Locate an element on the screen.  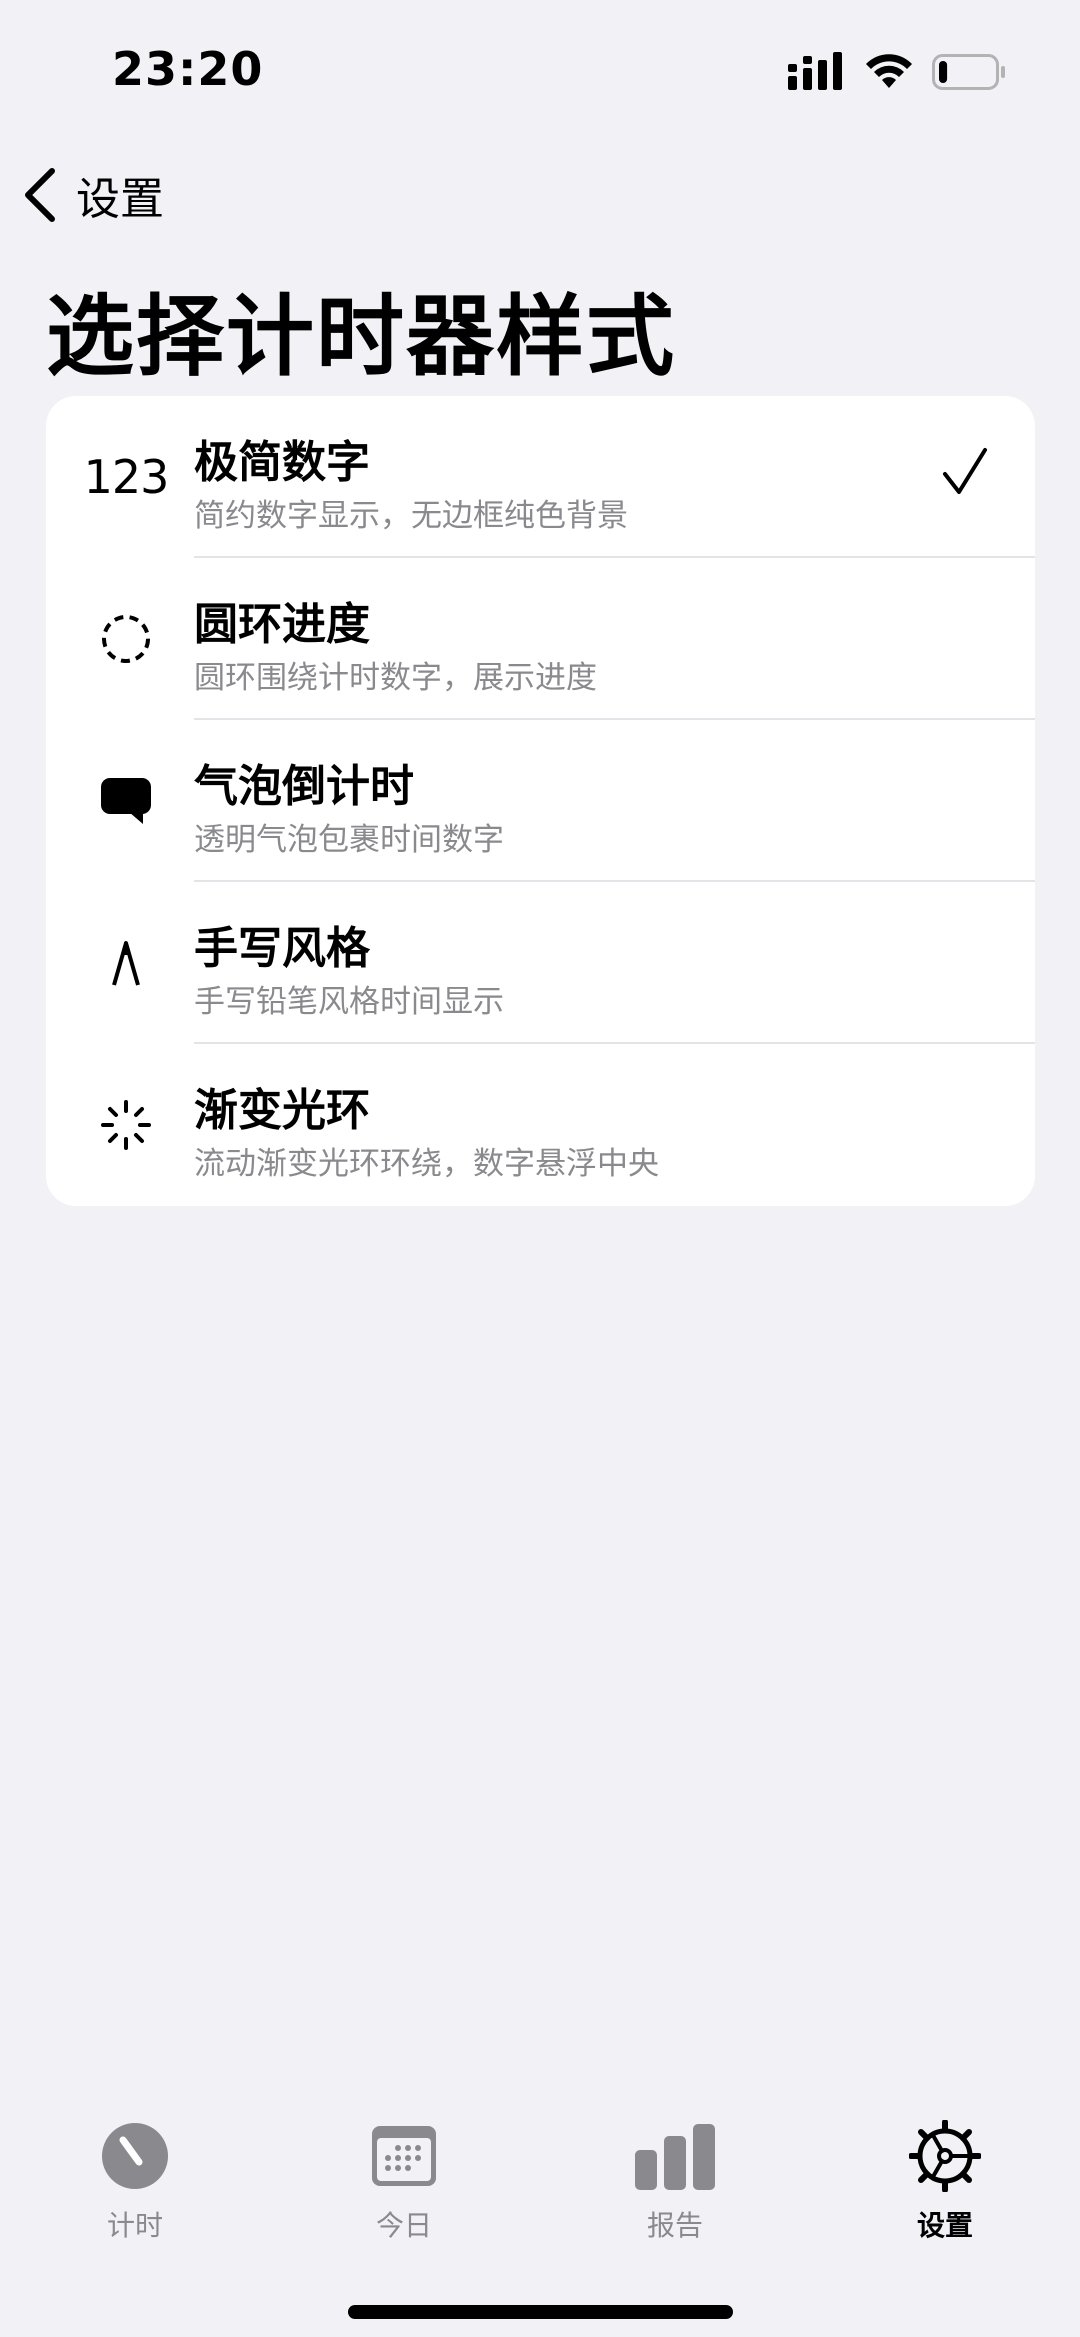
tab-label: 报告 is located at coordinates (674, 2225).